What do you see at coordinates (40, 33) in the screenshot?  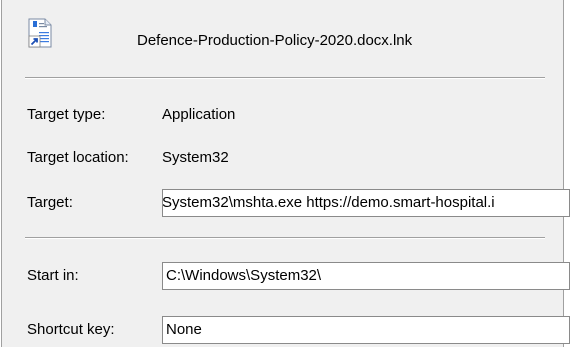 I see `shortcut-document-icon` at bounding box center [40, 33].